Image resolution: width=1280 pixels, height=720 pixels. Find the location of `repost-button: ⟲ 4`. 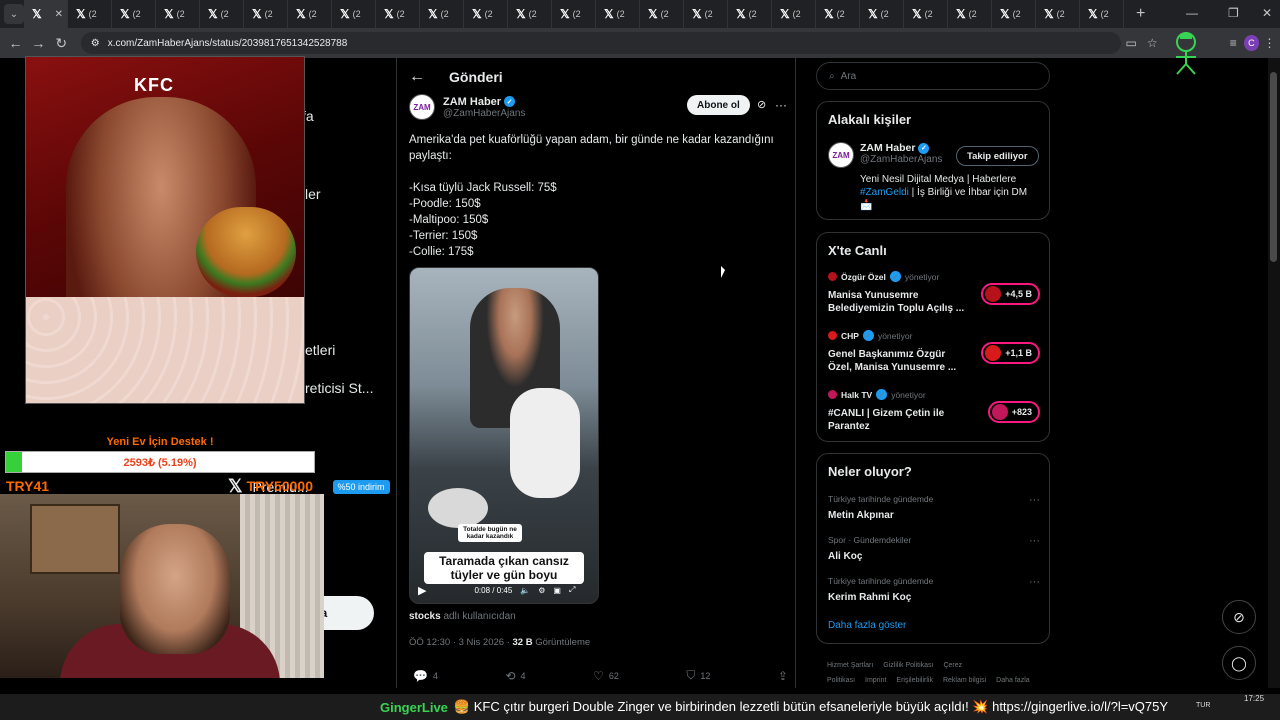

repost-button: ⟲ 4 is located at coordinates (515, 675).